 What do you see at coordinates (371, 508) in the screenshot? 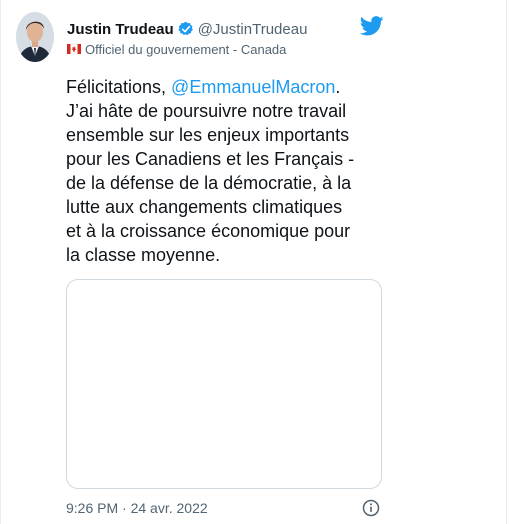
I see `info-icon` at bounding box center [371, 508].